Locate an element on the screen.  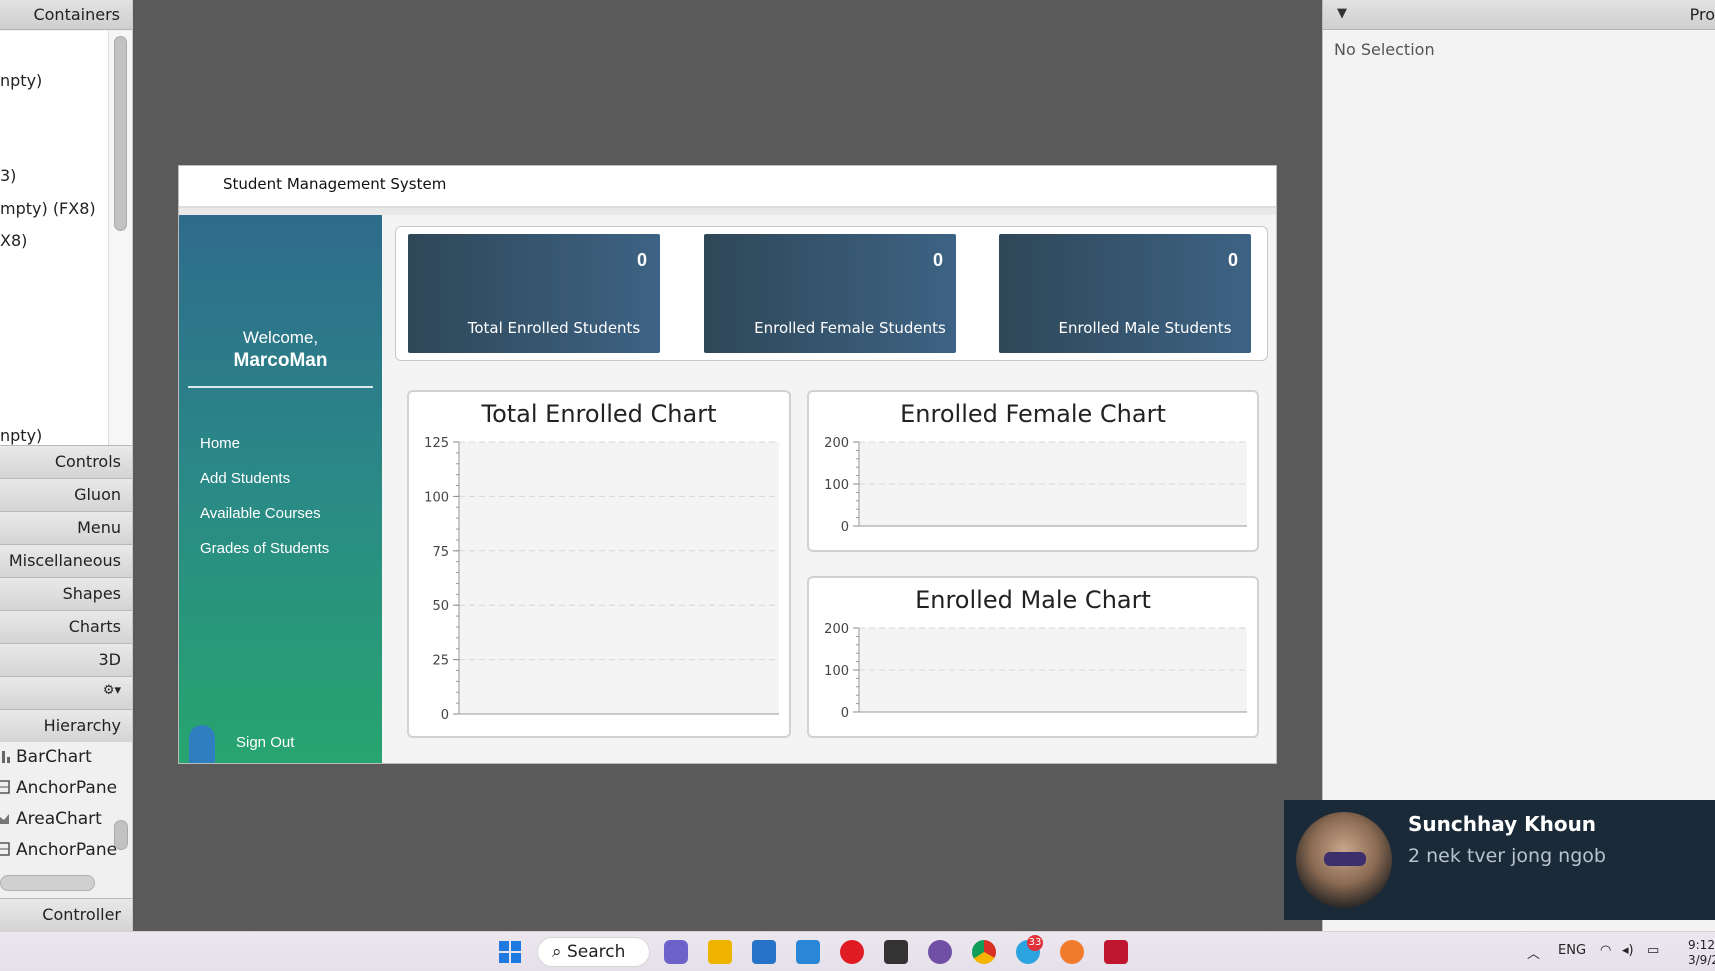
hierarchy-header: Hierarchy is located at coordinates (66, 725).